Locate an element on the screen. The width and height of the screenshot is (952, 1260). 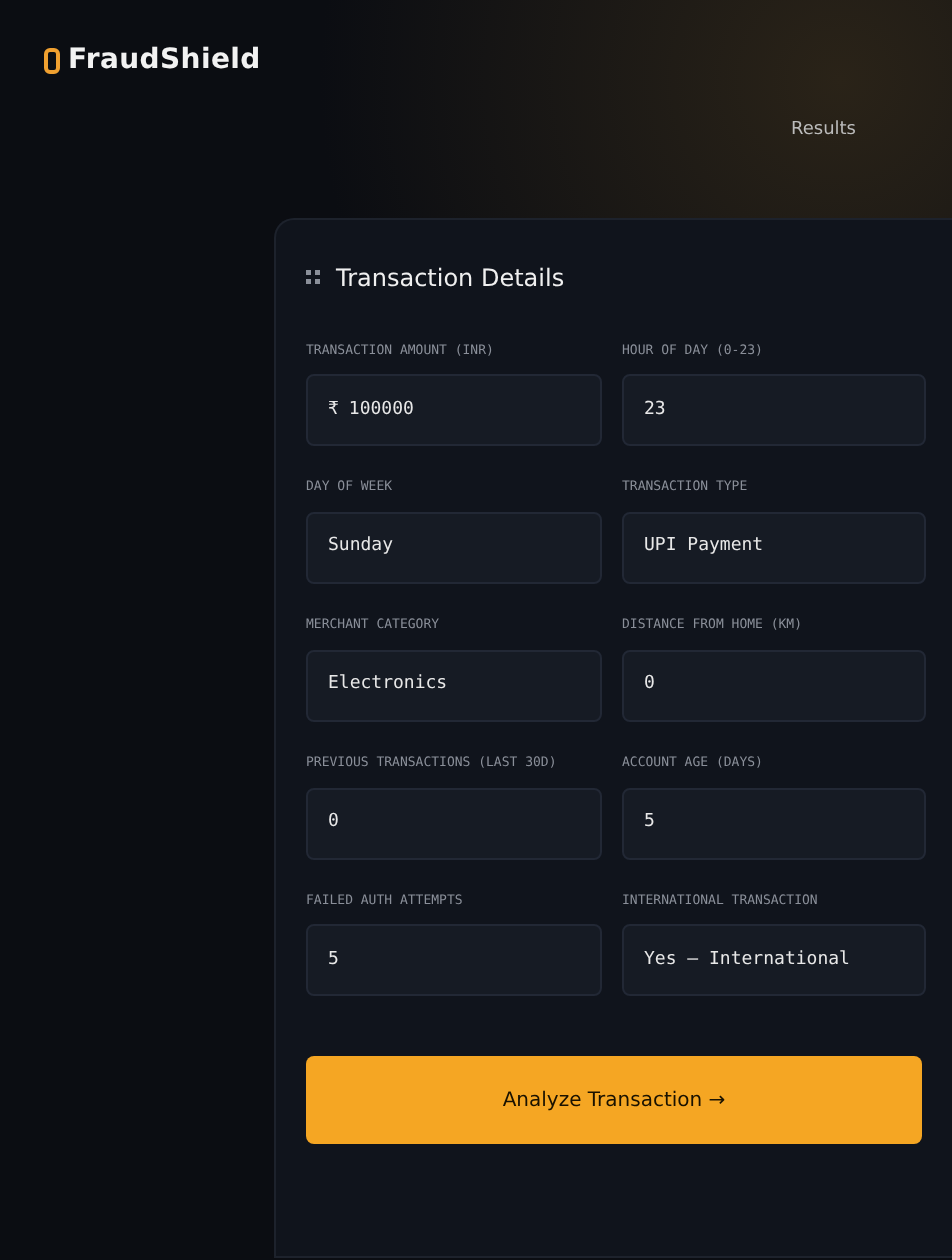
input-field: UPI Payment is located at coordinates (774, 548).